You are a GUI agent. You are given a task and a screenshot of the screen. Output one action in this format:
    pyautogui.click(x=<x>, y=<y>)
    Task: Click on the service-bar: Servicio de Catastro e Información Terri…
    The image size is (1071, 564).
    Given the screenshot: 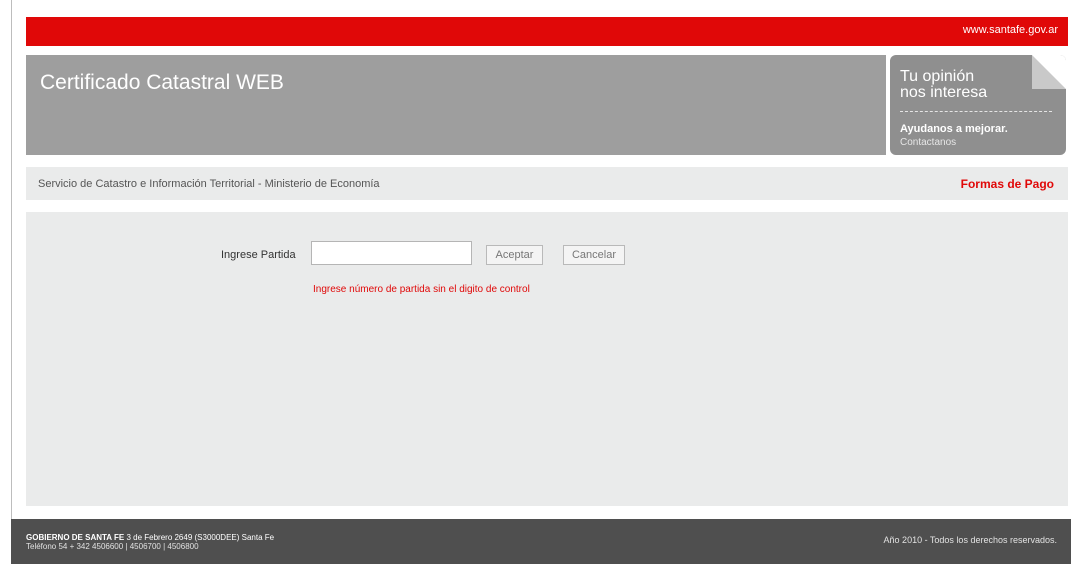 What is the action you would take?
    pyautogui.click(x=547, y=183)
    